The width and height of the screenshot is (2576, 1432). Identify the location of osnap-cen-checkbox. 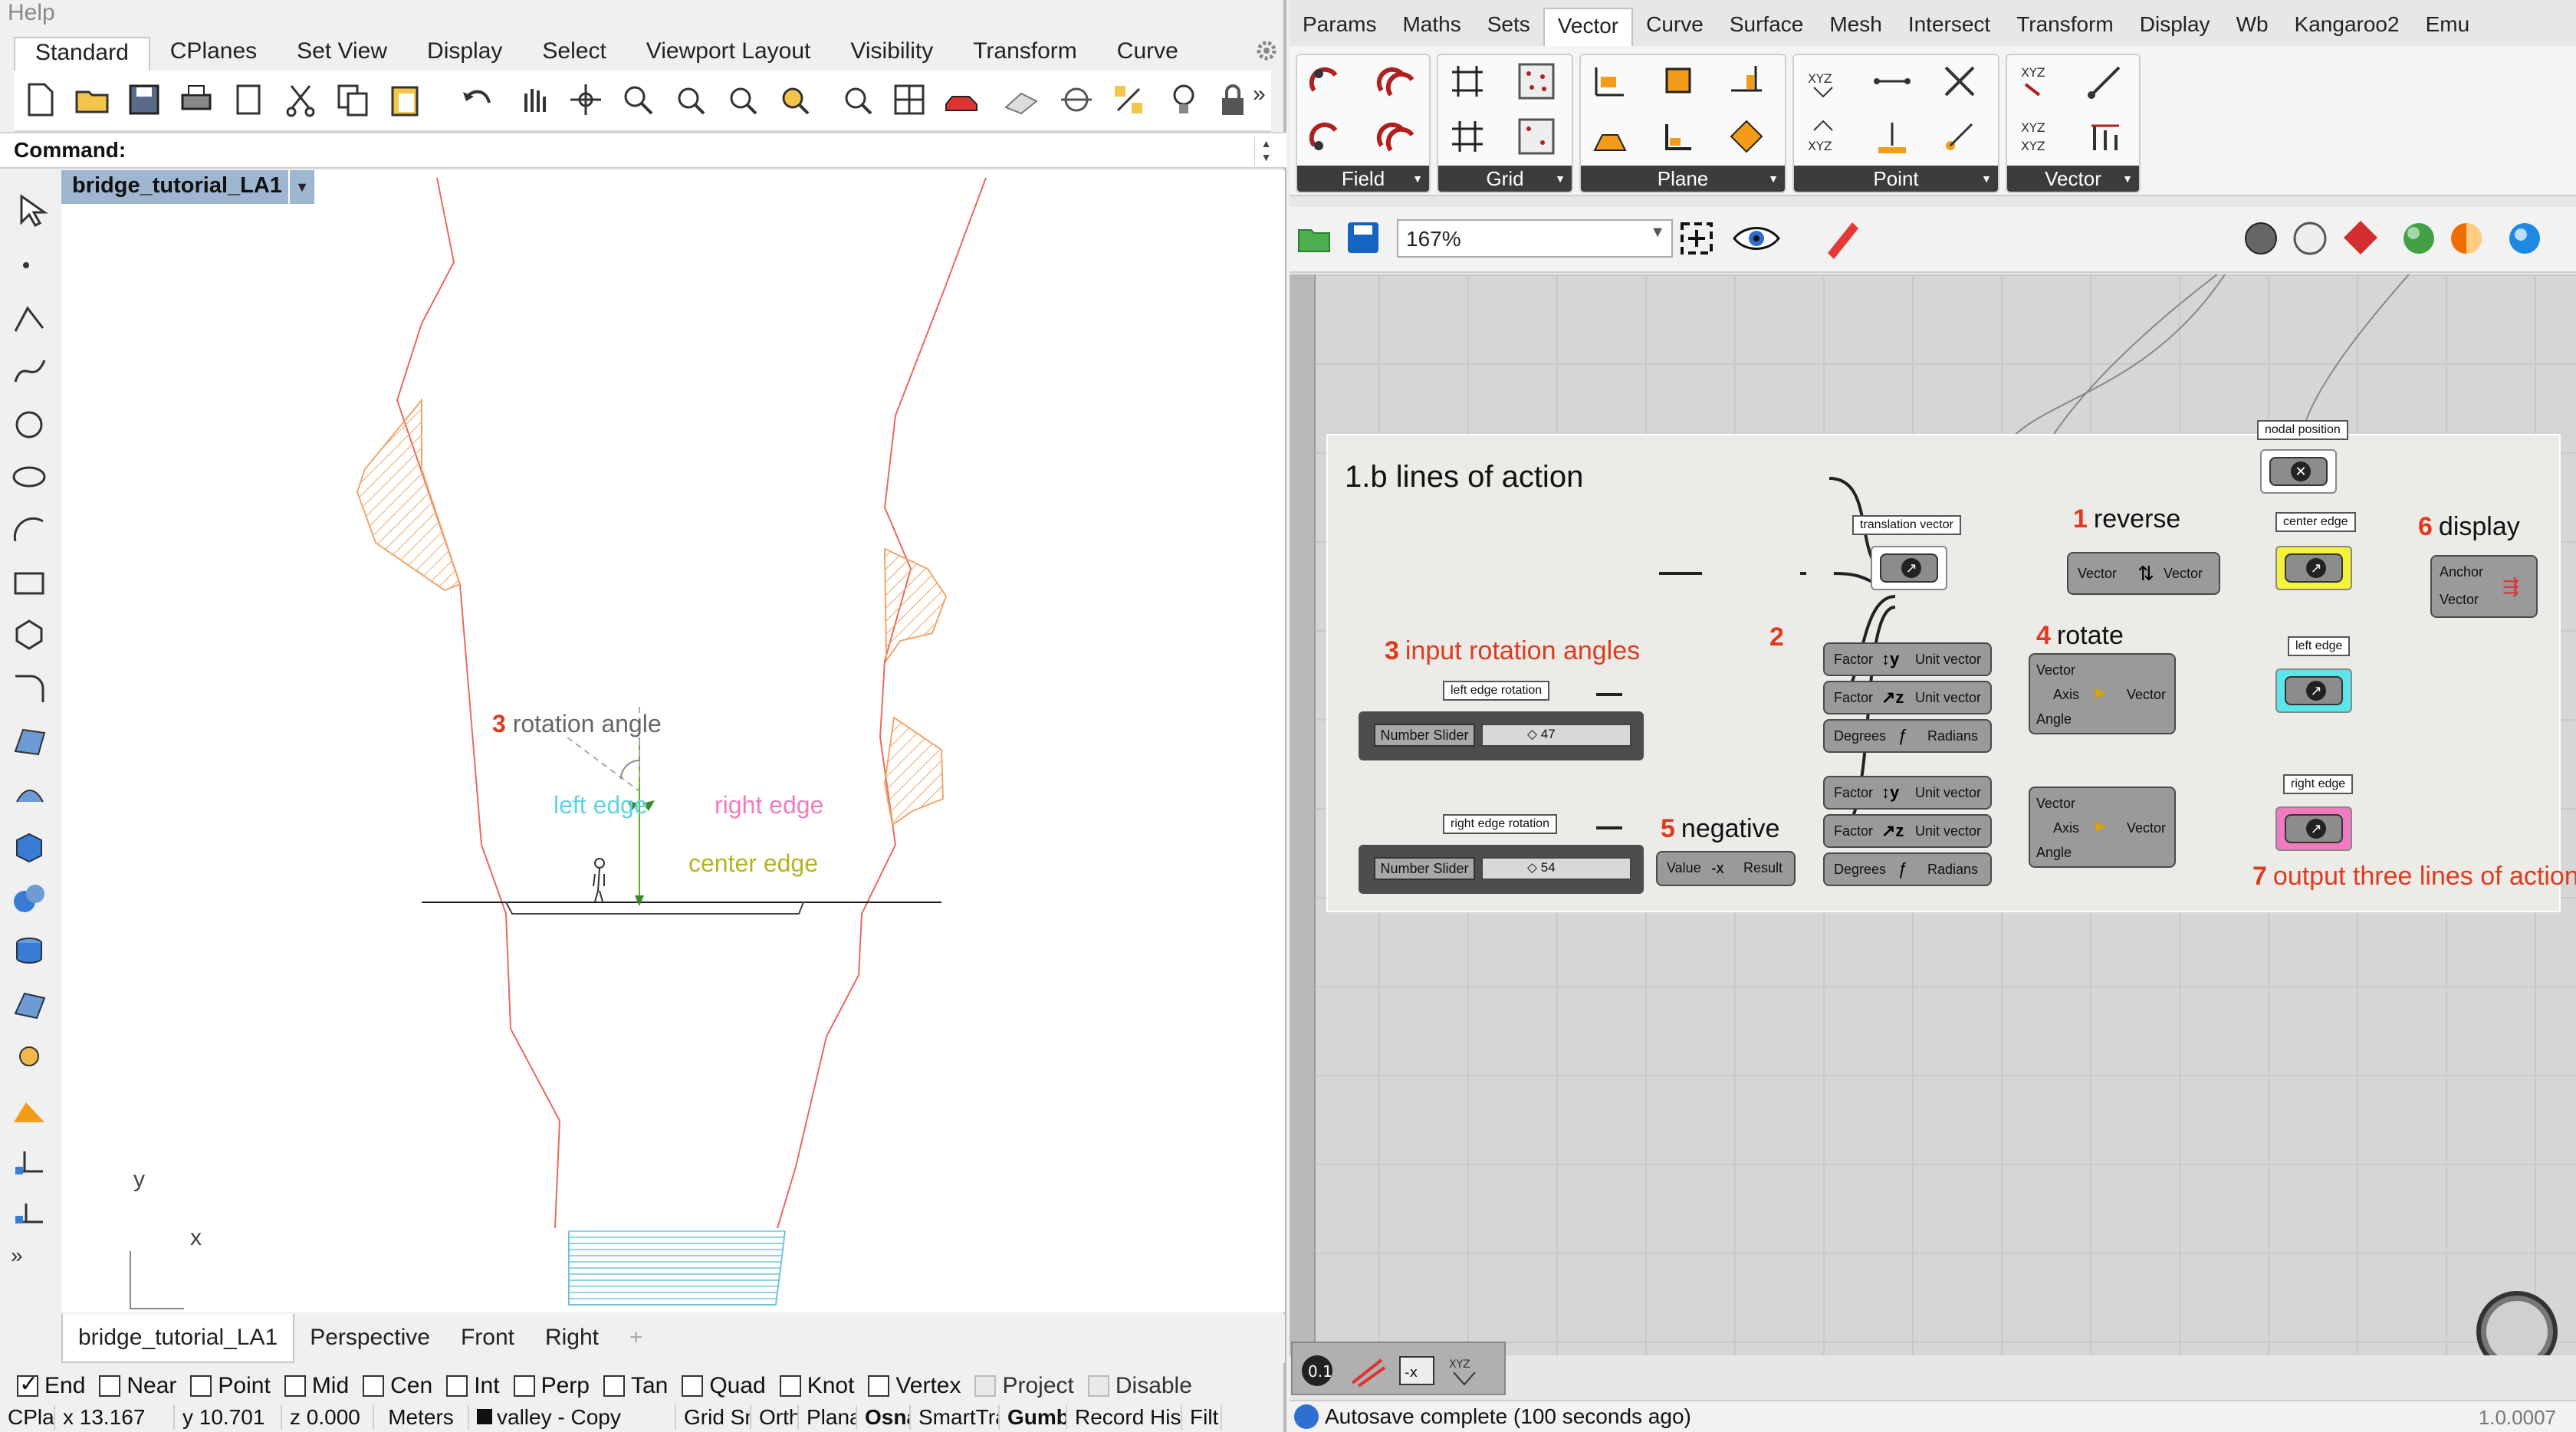
(374, 1386).